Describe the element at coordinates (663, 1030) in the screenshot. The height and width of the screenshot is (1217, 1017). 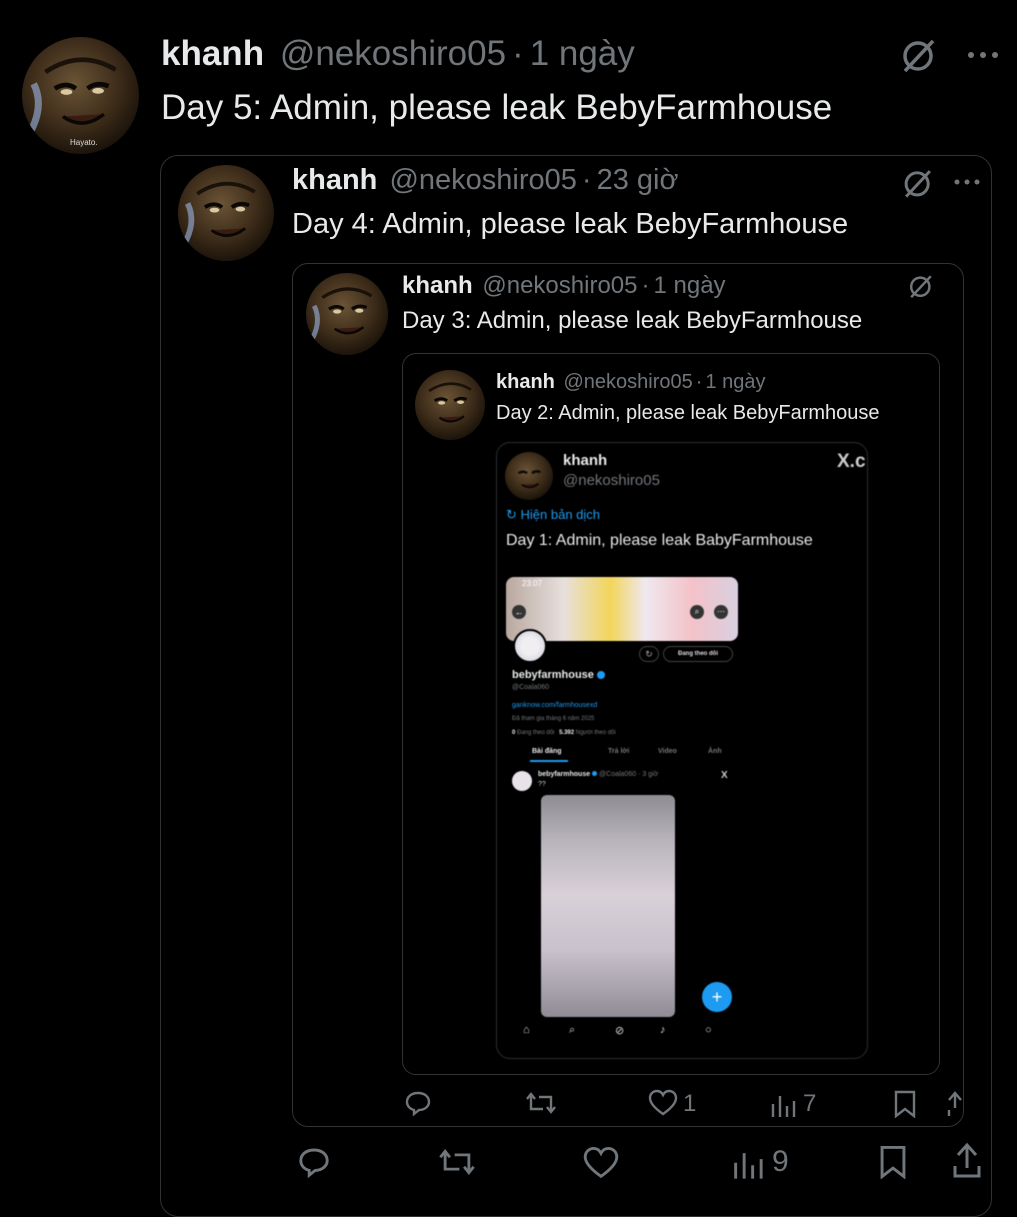
I see `notifications-icon: ♪` at that location.